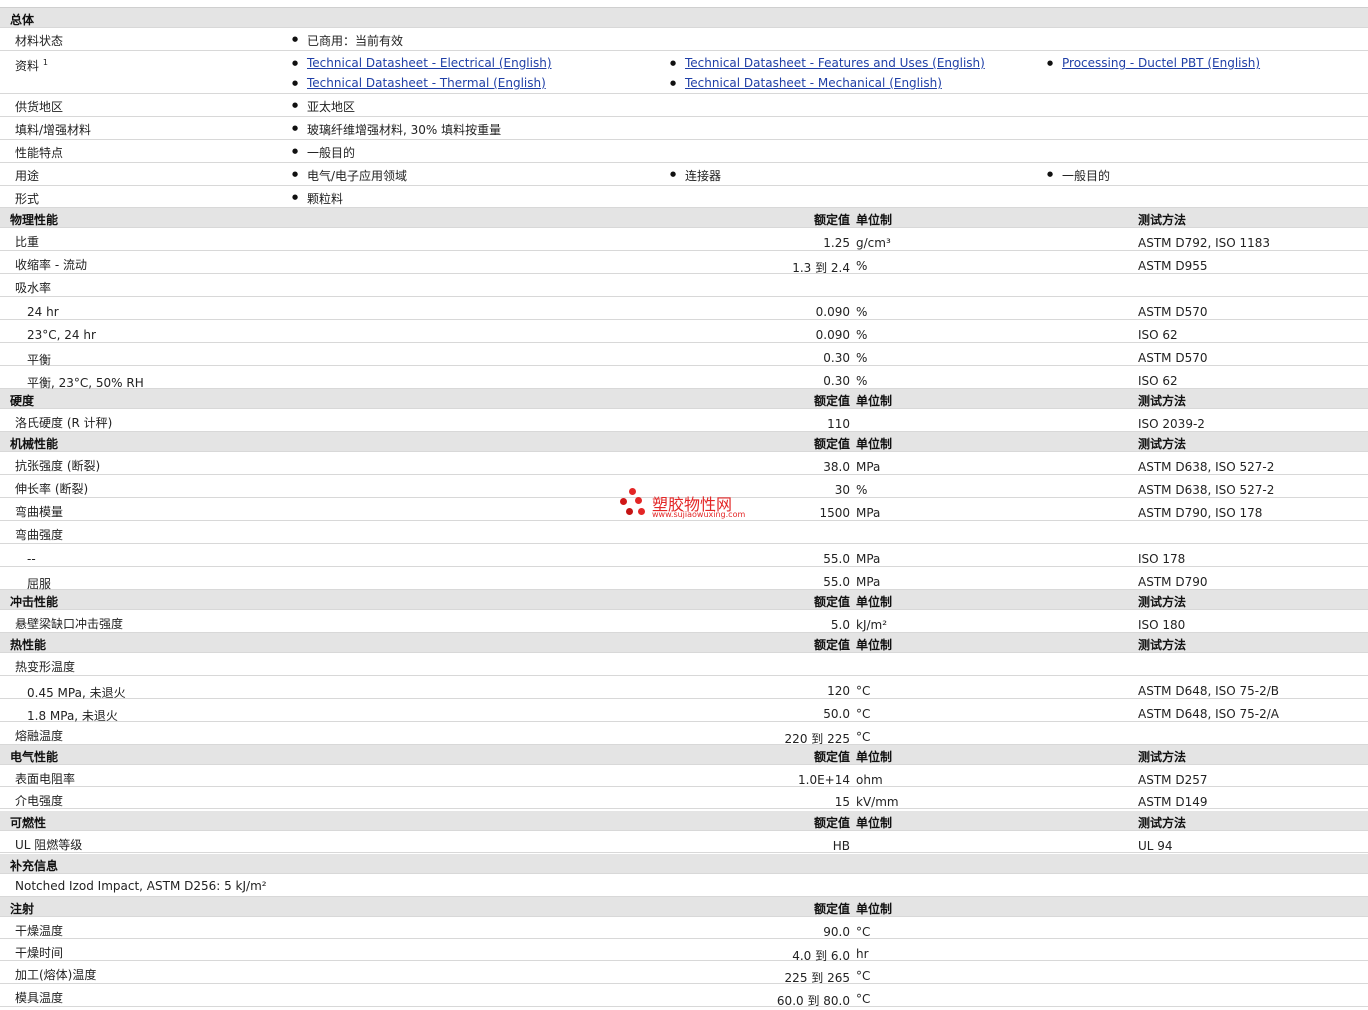  What do you see at coordinates (39, 512) in the screenshot?
I see `property-label: 弯曲模量` at bounding box center [39, 512].